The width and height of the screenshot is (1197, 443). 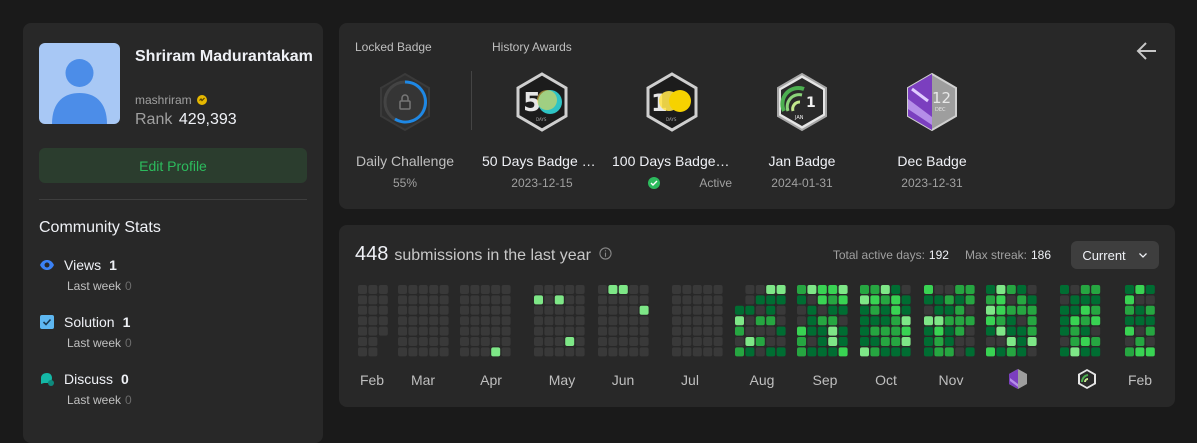 What do you see at coordinates (932, 130) in the screenshot?
I see `badge-dec: 12 DEC Dec Badge 2023-12-31` at bounding box center [932, 130].